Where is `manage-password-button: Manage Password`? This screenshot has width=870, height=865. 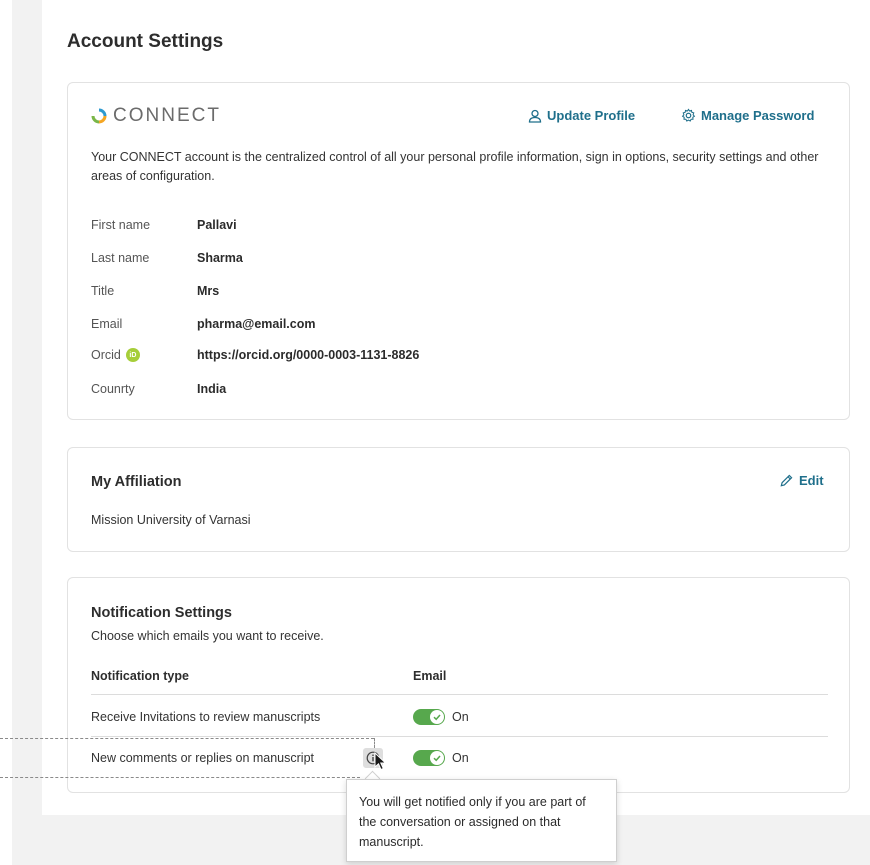
manage-password-button: Manage Password is located at coordinates (747, 115).